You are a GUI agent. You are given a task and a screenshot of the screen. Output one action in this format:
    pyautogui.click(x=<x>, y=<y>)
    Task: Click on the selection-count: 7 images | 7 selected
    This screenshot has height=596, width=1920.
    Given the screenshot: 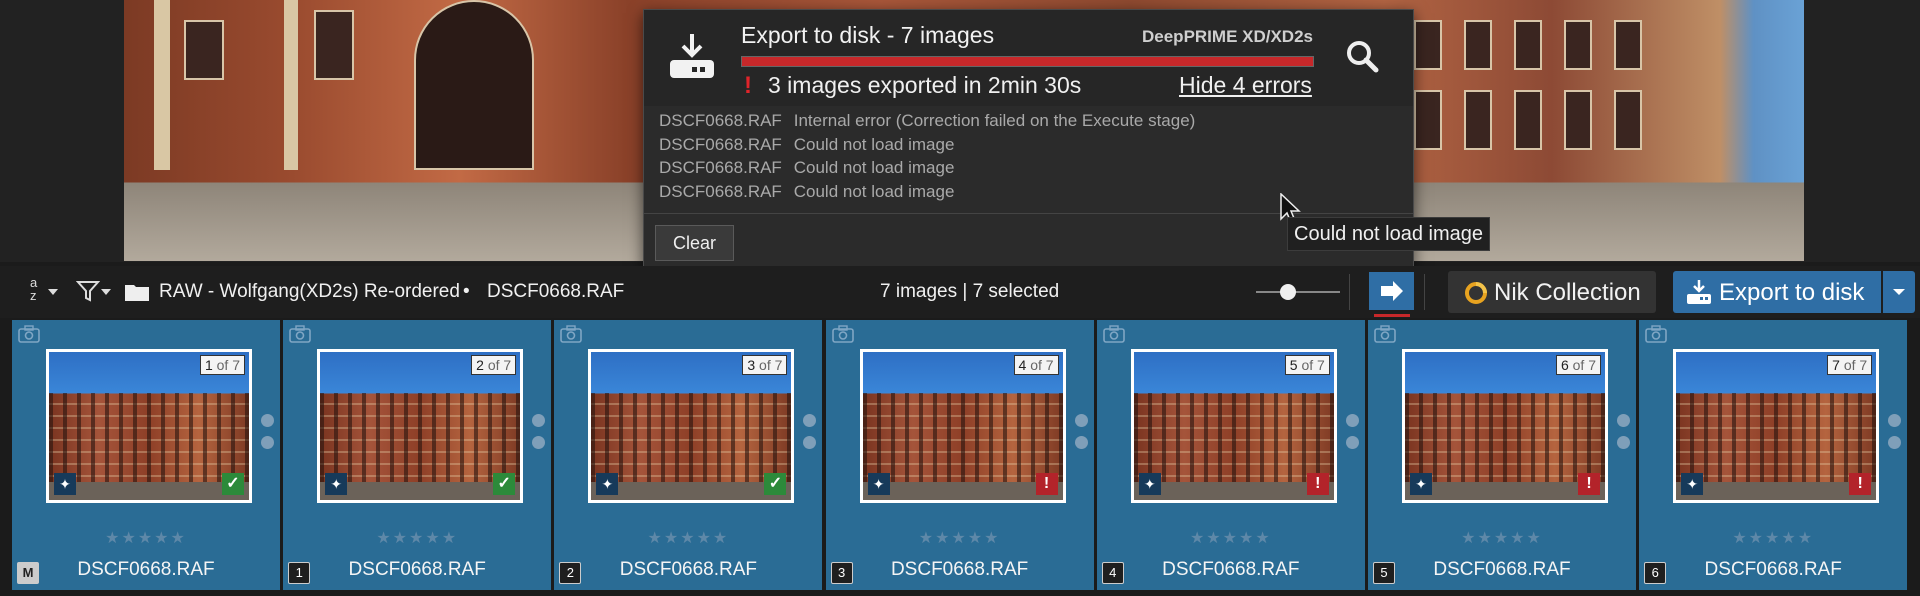 What is the action you would take?
    pyautogui.click(x=970, y=291)
    